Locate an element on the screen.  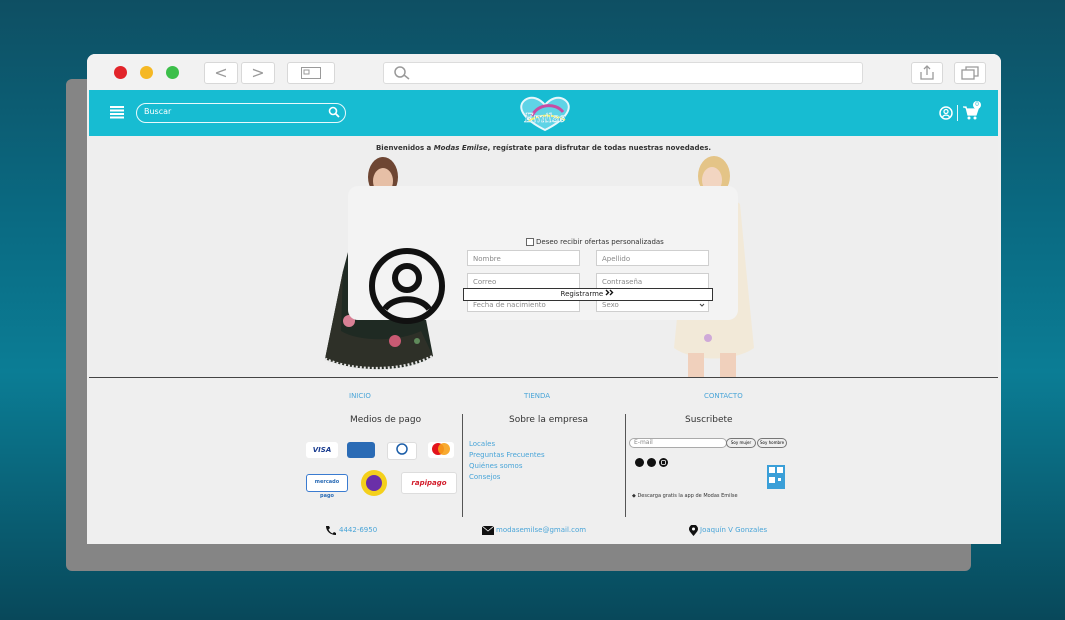
minimize-window-button is located at coordinates (146, 72).